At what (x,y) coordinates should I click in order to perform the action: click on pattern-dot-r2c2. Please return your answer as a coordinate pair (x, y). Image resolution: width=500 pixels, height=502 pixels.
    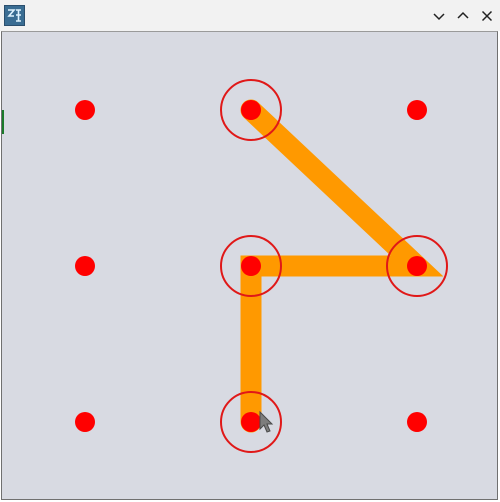
    Looking at the image, I should click on (251, 266).